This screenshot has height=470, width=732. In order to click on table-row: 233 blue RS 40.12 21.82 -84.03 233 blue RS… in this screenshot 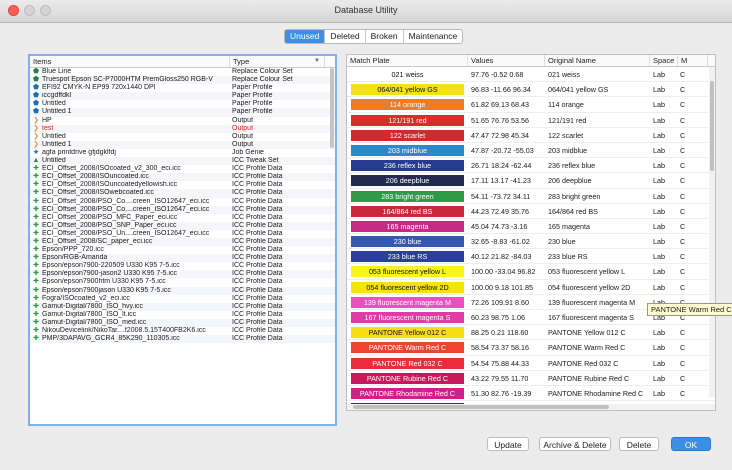, I will do `click(531, 257)`.